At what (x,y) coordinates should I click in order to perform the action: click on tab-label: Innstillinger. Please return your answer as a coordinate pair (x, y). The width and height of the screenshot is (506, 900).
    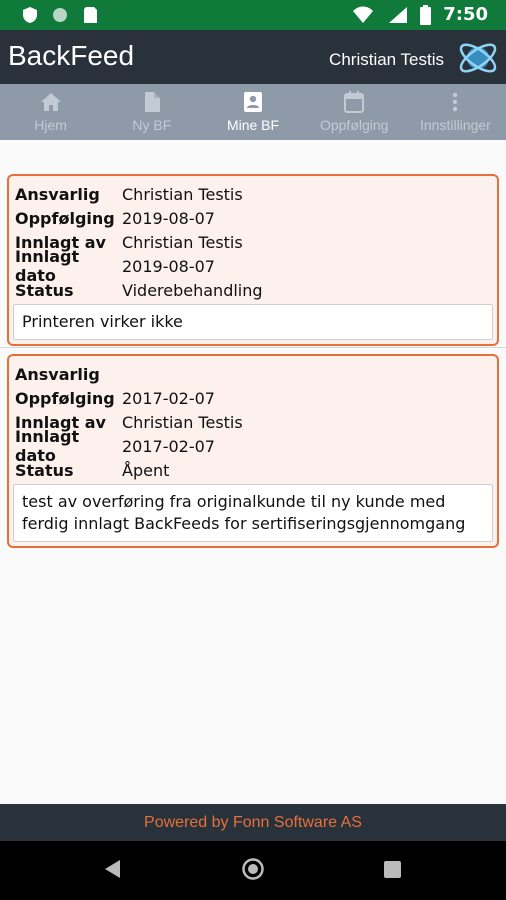
    Looking at the image, I should click on (455, 125).